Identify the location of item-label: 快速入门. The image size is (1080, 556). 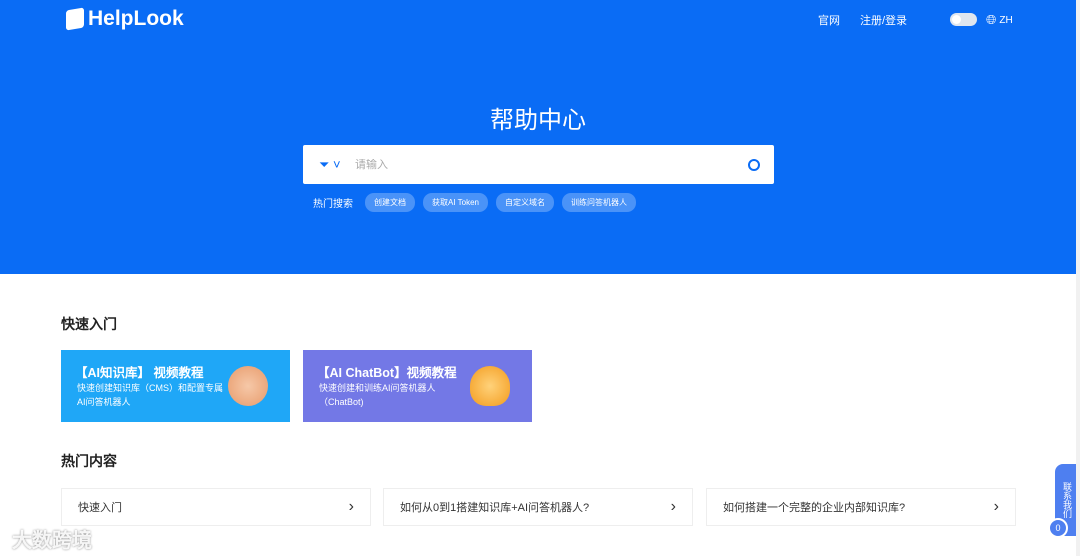
(100, 508).